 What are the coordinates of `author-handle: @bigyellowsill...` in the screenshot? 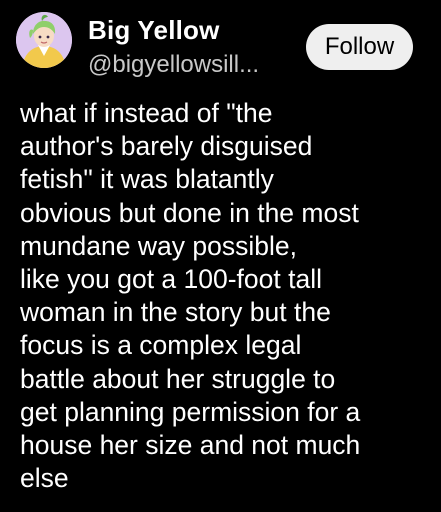 It's located at (173, 65).